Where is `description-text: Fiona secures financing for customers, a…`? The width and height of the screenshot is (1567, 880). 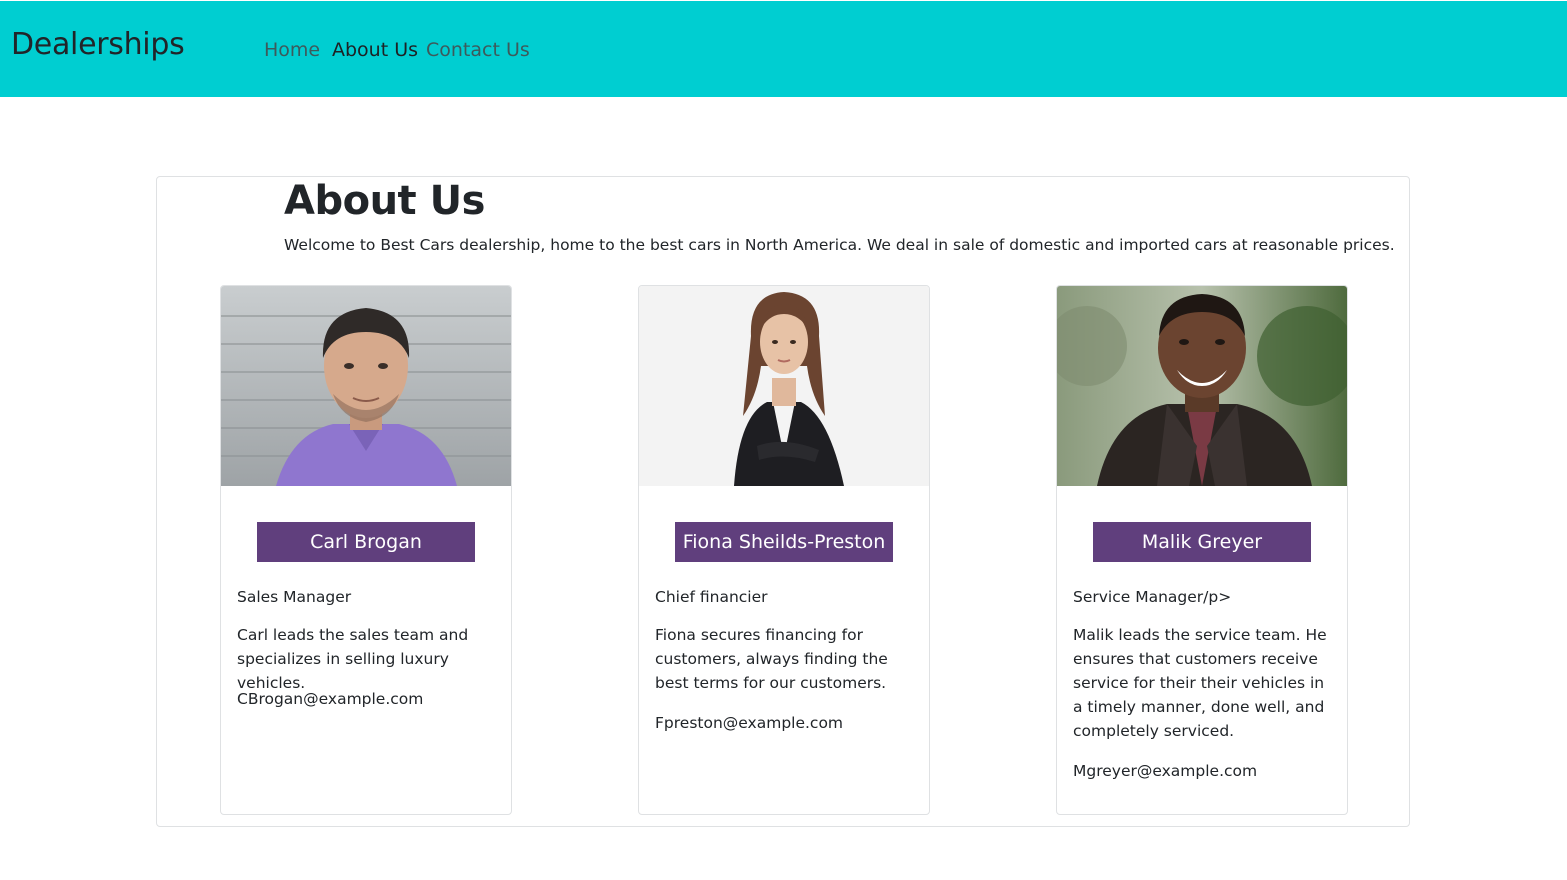
description-text: Fiona secures financing for customers, a… is located at coordinates (771, 659).